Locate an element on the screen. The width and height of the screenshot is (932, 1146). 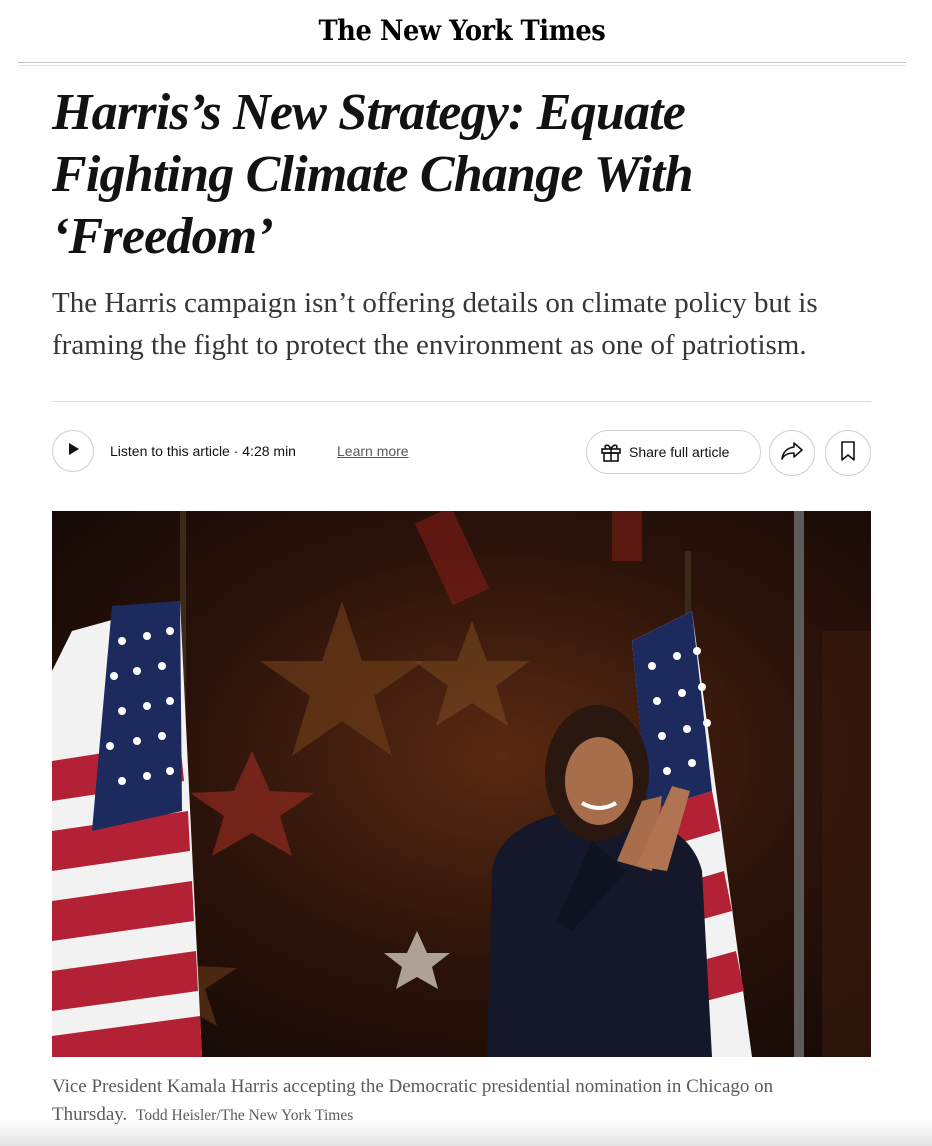
share-button is located at coordinates (792, 453).